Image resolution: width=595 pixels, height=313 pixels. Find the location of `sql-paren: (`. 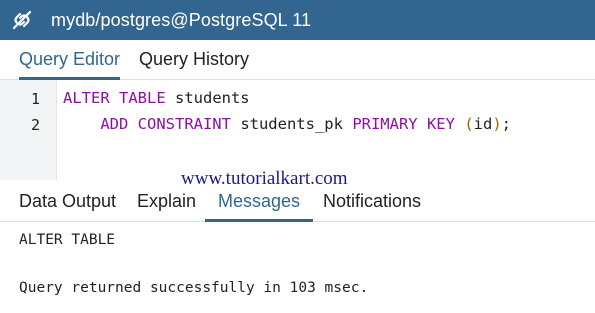

sql-paren: ( is located at coordinates (469, 124).